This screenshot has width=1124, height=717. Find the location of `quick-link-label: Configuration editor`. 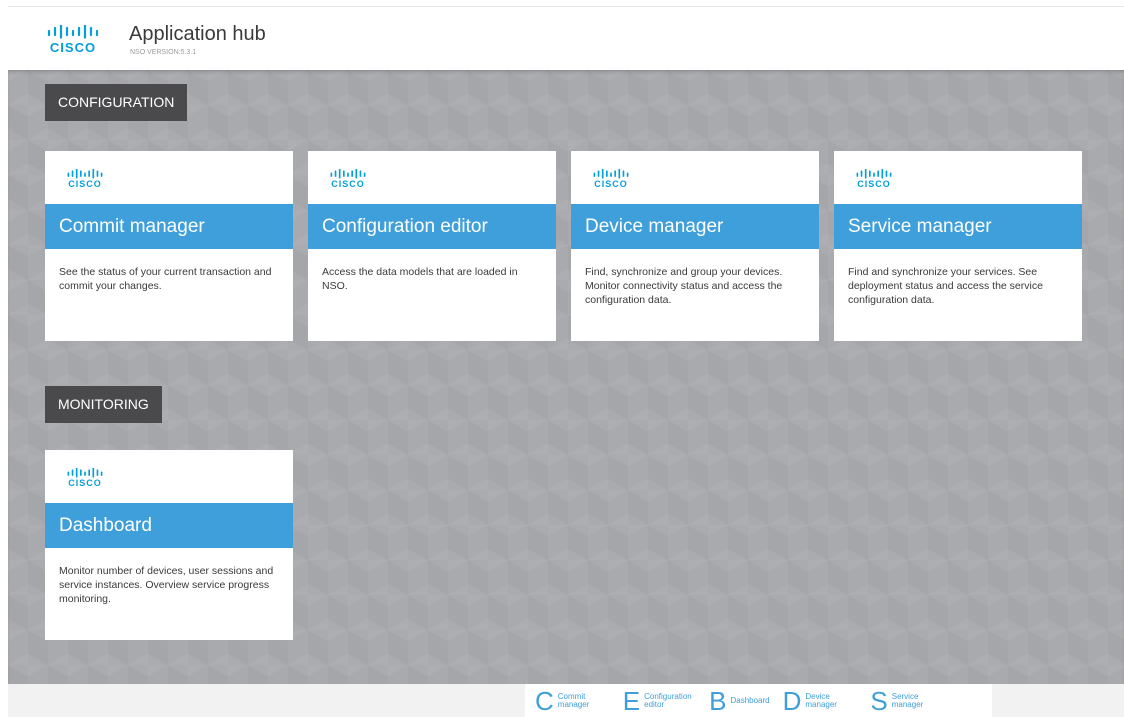

quick-link-label: Configuration editor is located at coordinates (668, 700).